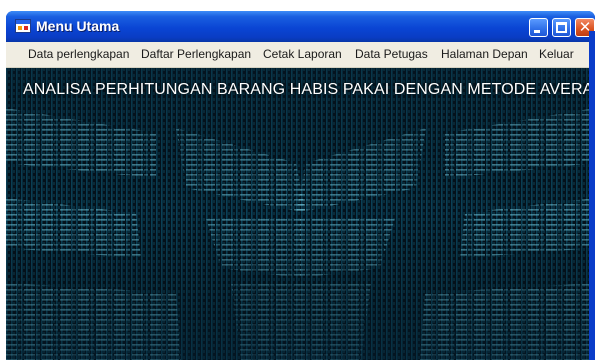  Describe the element at coordinates (23, 26) in the screenshot. I see `app-form-icon` at that location.